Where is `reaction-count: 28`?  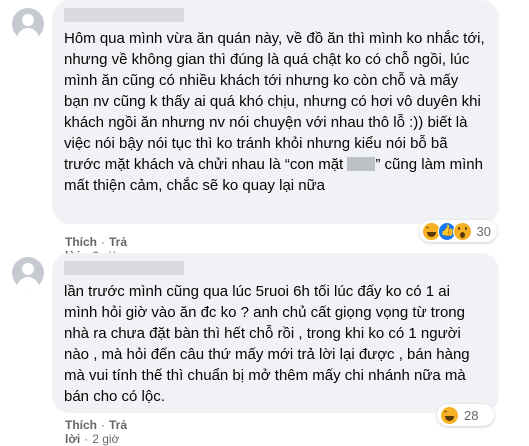
reaction-count: 28 is located at coordinates (471, 415).